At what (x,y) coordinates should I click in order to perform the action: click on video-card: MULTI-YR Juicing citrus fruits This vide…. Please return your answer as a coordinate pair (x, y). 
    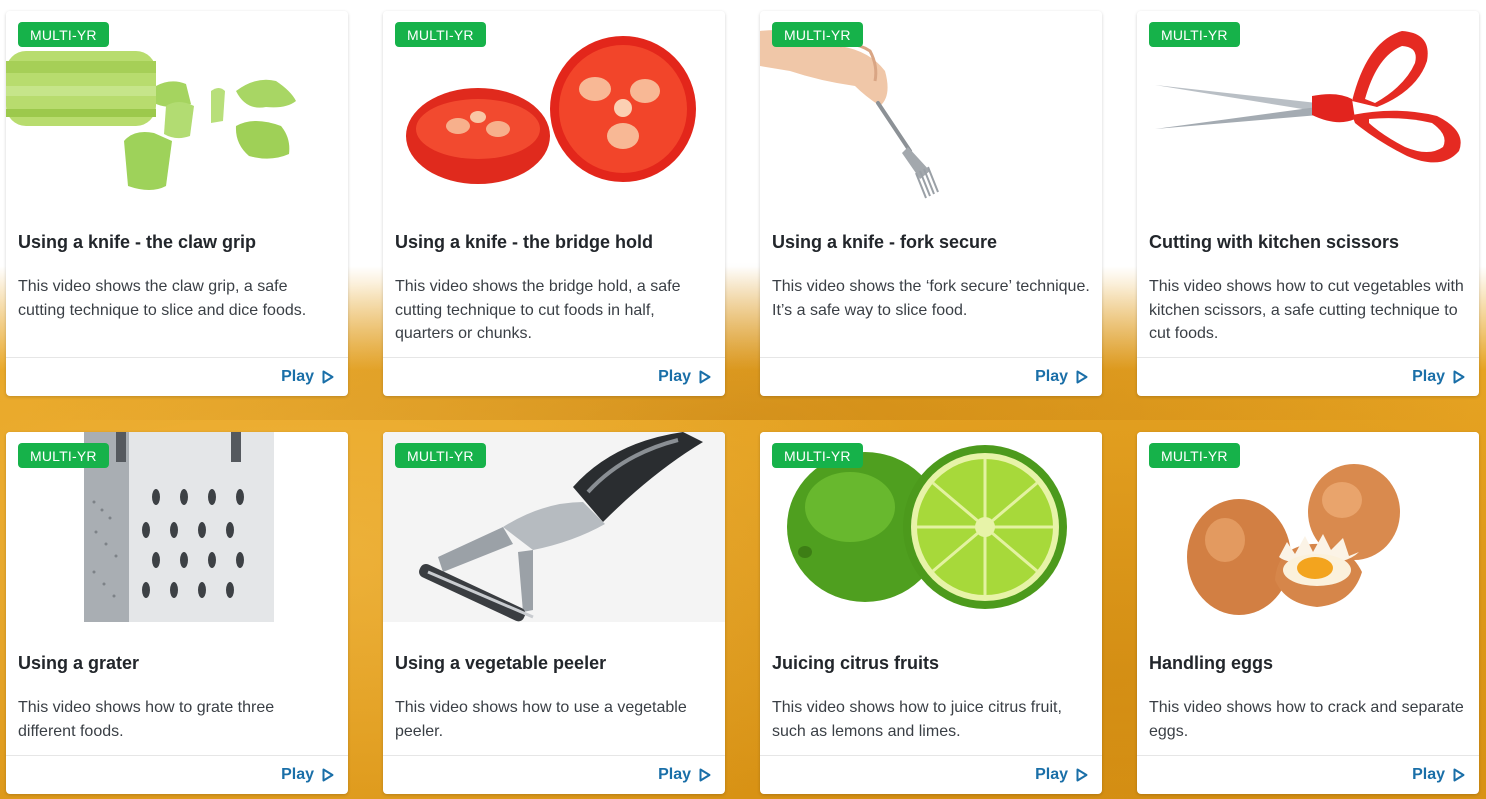
    Looking at the image, I should click on (931, 613).